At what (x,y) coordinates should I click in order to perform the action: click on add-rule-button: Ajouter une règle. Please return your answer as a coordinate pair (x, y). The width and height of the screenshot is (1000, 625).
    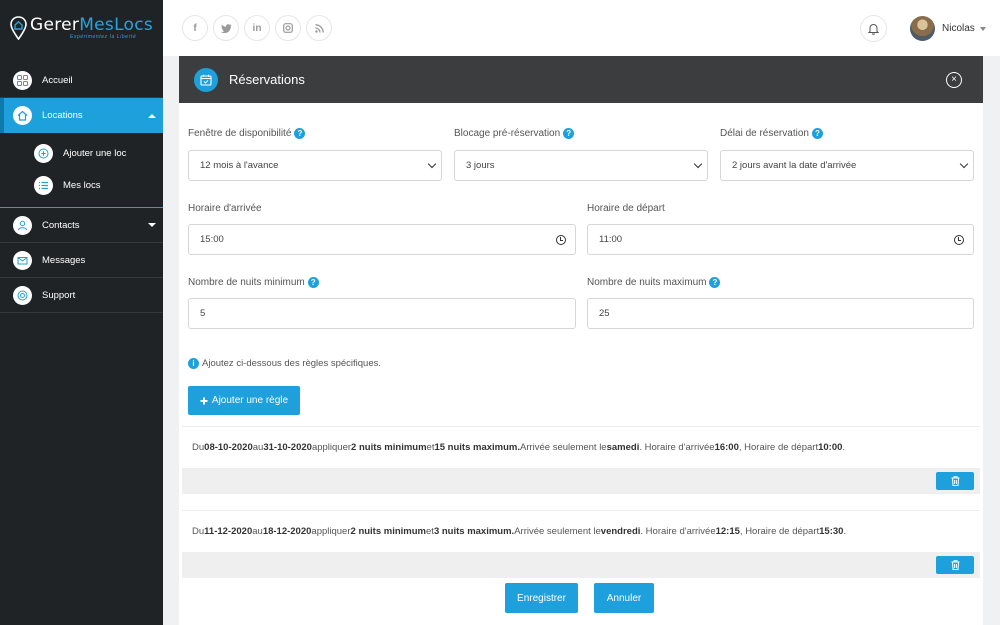
    Looking at the image, I should click on (244, 400).